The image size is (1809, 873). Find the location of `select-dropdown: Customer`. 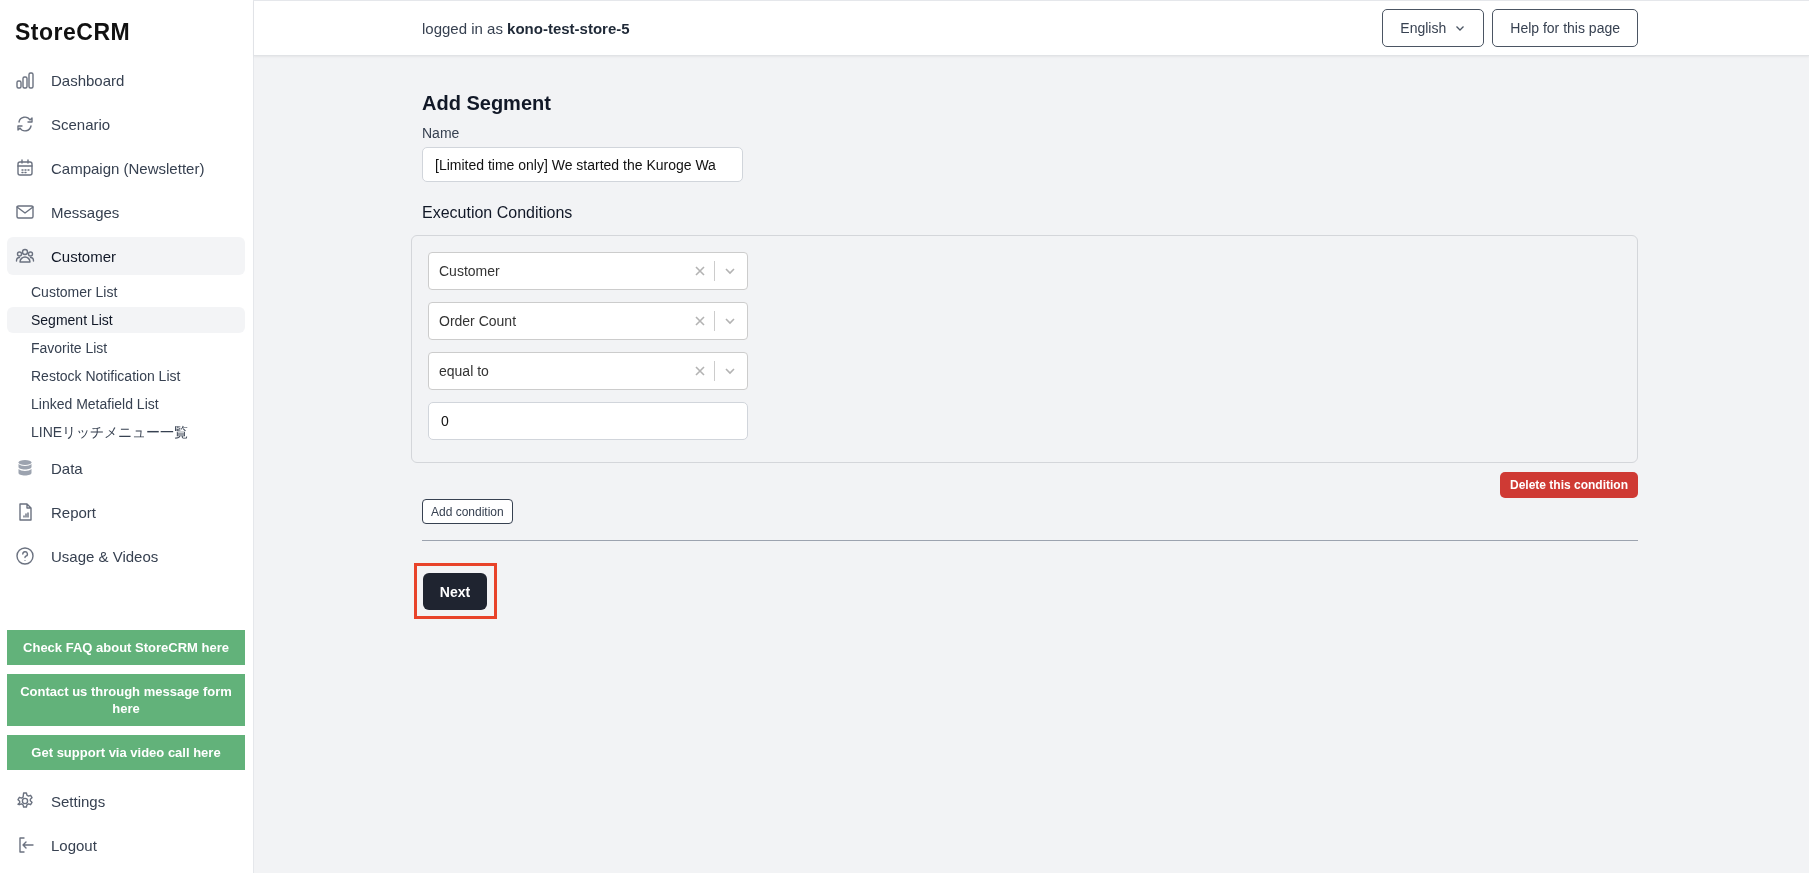

select-dropdown: Customer is located at coordinates (588, 271).